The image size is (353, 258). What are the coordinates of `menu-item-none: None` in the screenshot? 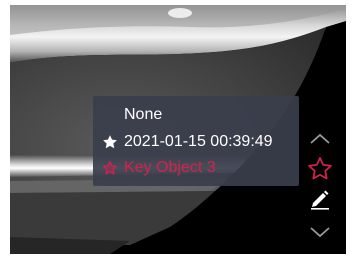 It's located at (196, 115).